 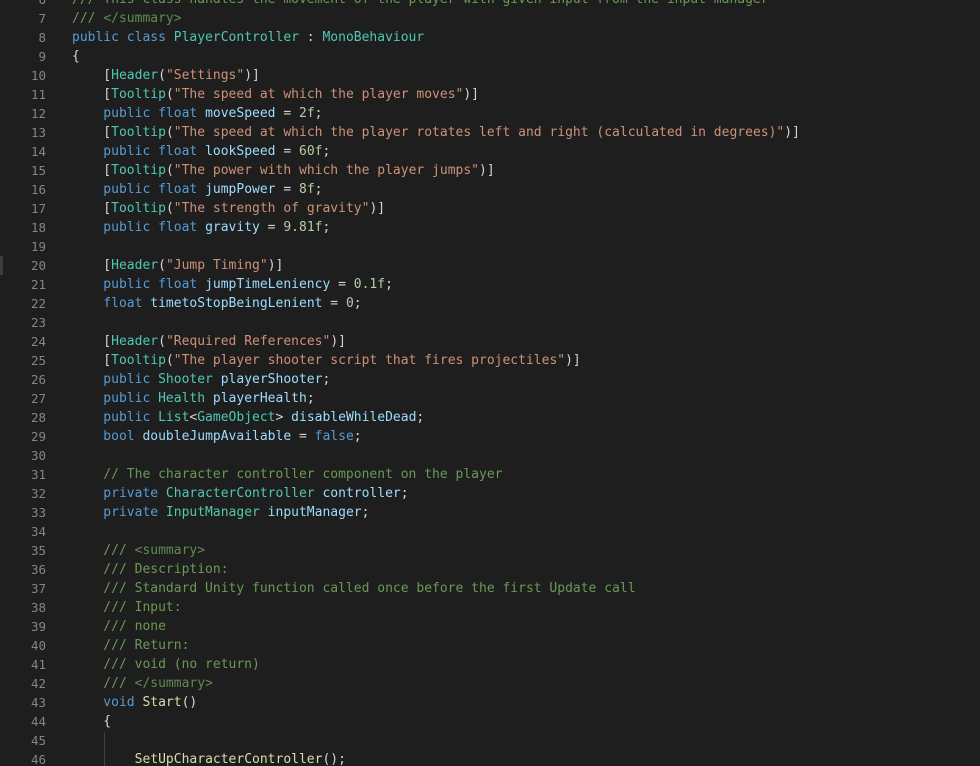 What do you see at coordinates (490, 56) in the screenshot?
I see `code-line: 9{` at bounding box center [490, 56].